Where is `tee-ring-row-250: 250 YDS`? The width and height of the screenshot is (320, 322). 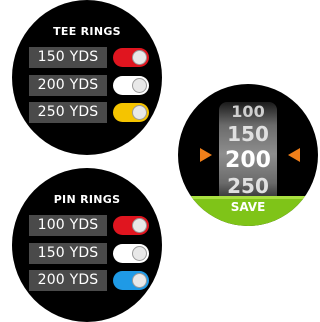 tee-ring-row-250: 250 YDS is located at coordinates (91, 112).